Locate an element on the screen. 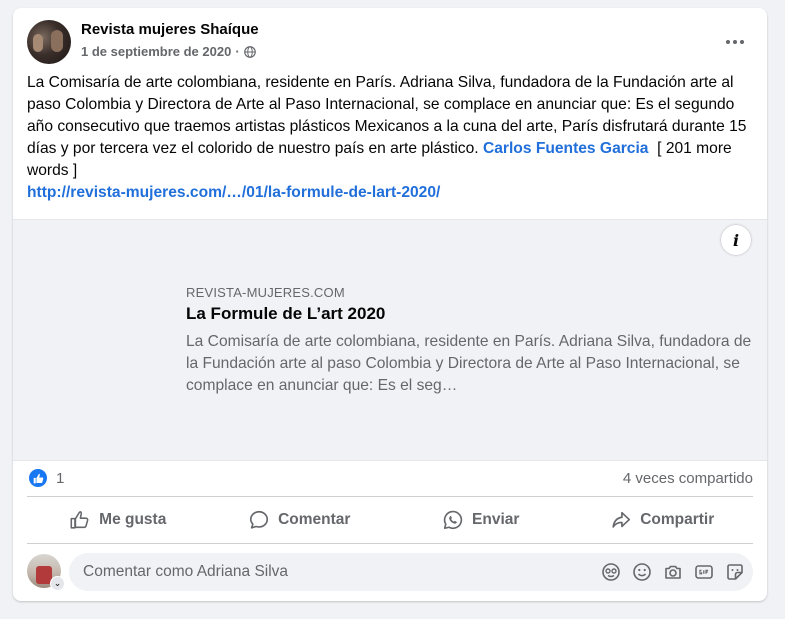  page-name: Revista mujeres Shaíque is located at coordinates (170, 29).